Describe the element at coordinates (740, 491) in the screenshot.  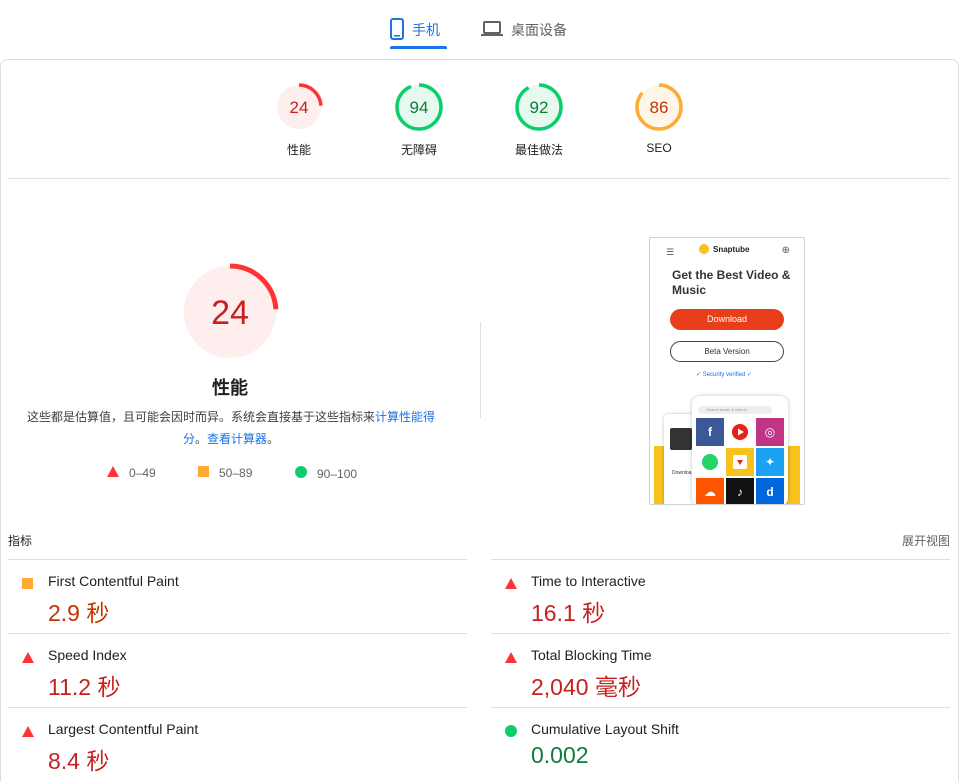
I see `tiktok-icon: ♪` at that location.